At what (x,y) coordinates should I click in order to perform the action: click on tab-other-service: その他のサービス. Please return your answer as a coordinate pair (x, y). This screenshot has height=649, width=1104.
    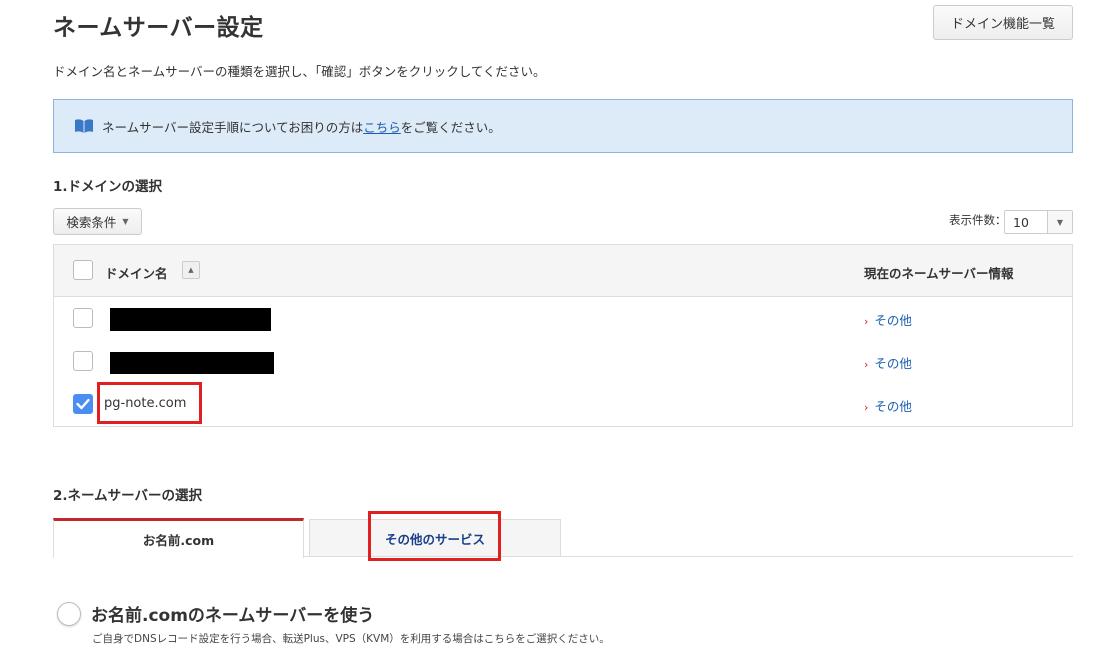
    Looking at the image, I should click on (435, 538).